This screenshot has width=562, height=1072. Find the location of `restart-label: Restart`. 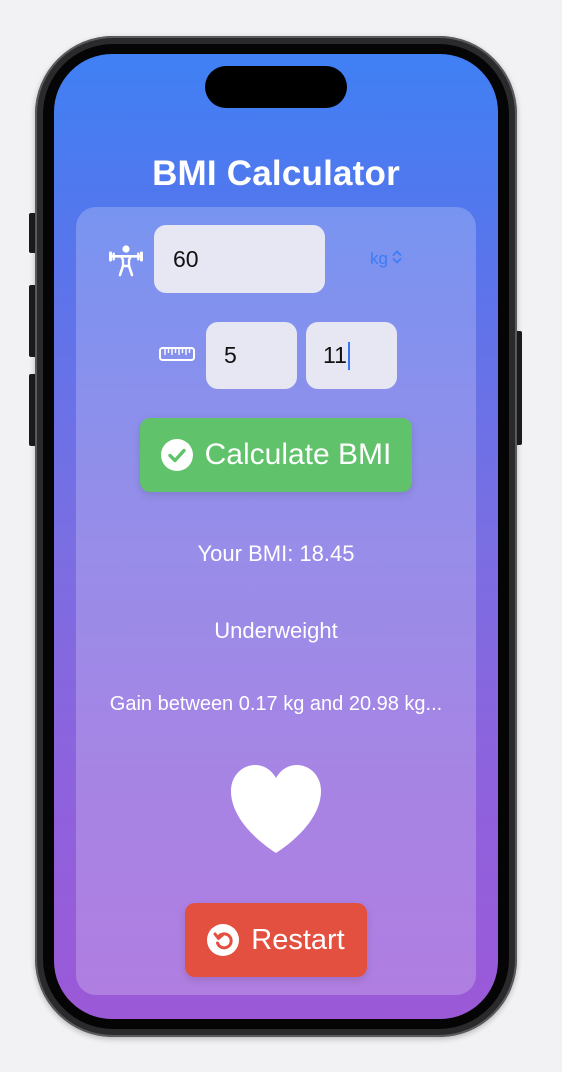

restart-label: Restart is located at coordinates (298, 939).